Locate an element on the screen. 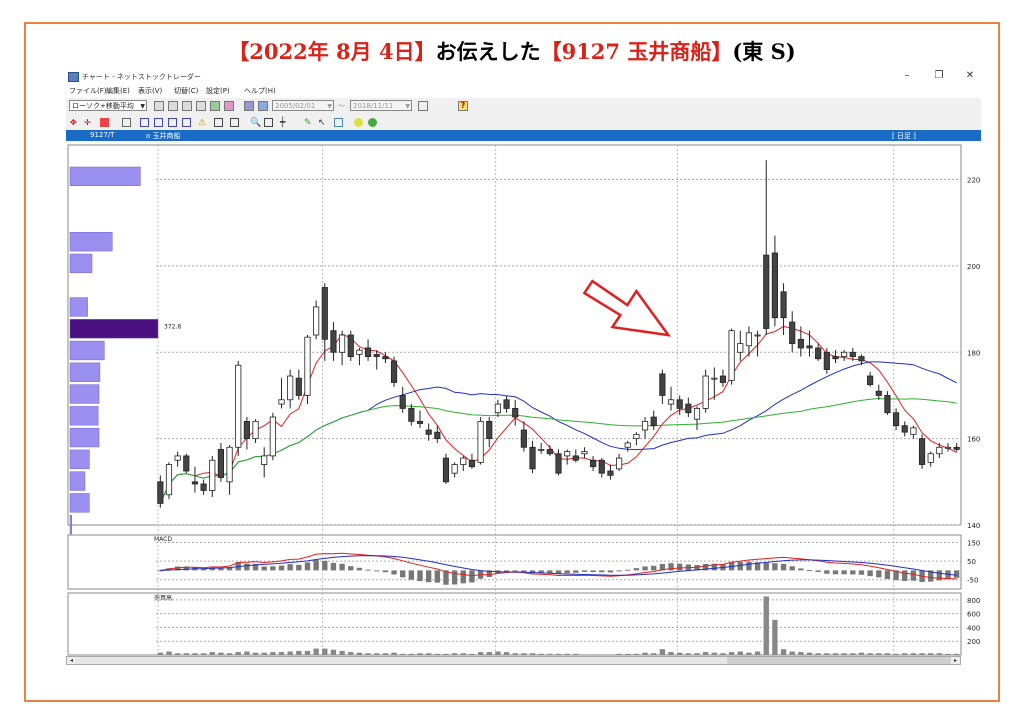  yellow-tool-icon is located at coordinates (358, 122).